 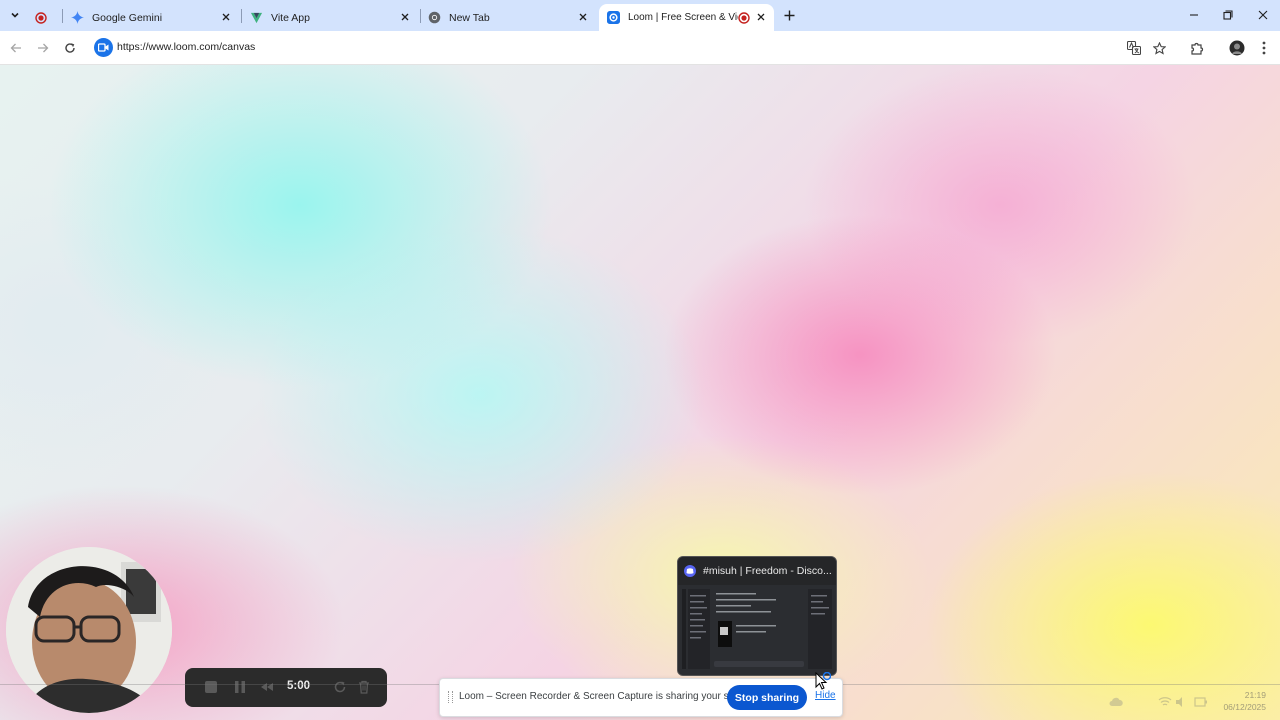 I want to click on tab-title: New Tab, so click(x=469, y=17).